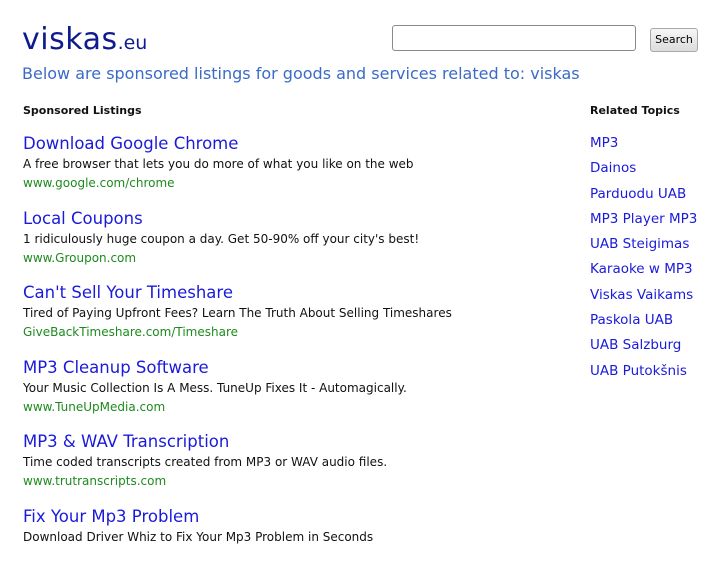 The height and width of the screenshot is (581, 727). What do you see at coordinates (657, 246) in the screenshot?
I see `related-topic-link: UAB Steigimas` at bounding box center [657, 246].